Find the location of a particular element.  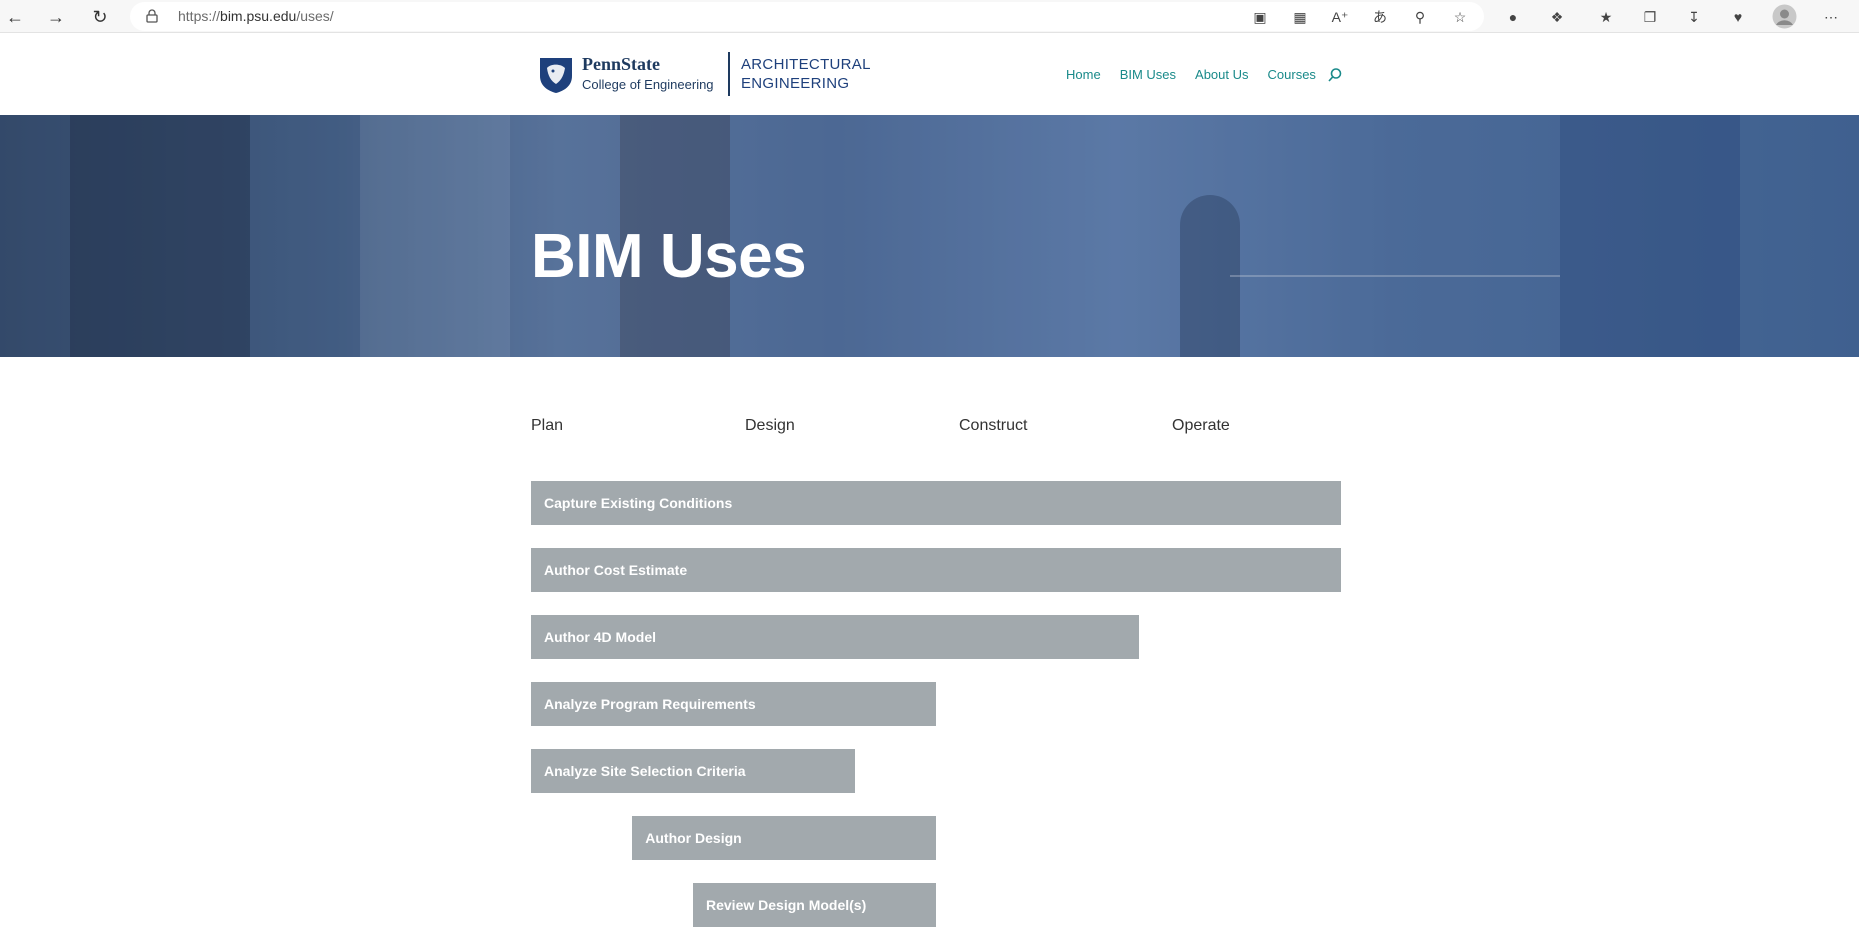

phase-design: Design is located at coordinates (770, 425).